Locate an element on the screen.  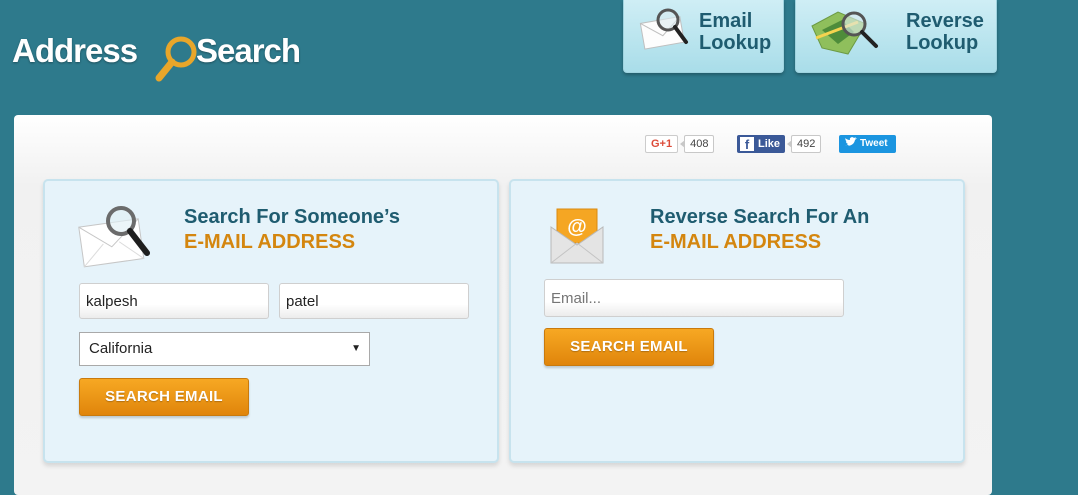
facebook-icon: f is located at coordinates (747, 144).